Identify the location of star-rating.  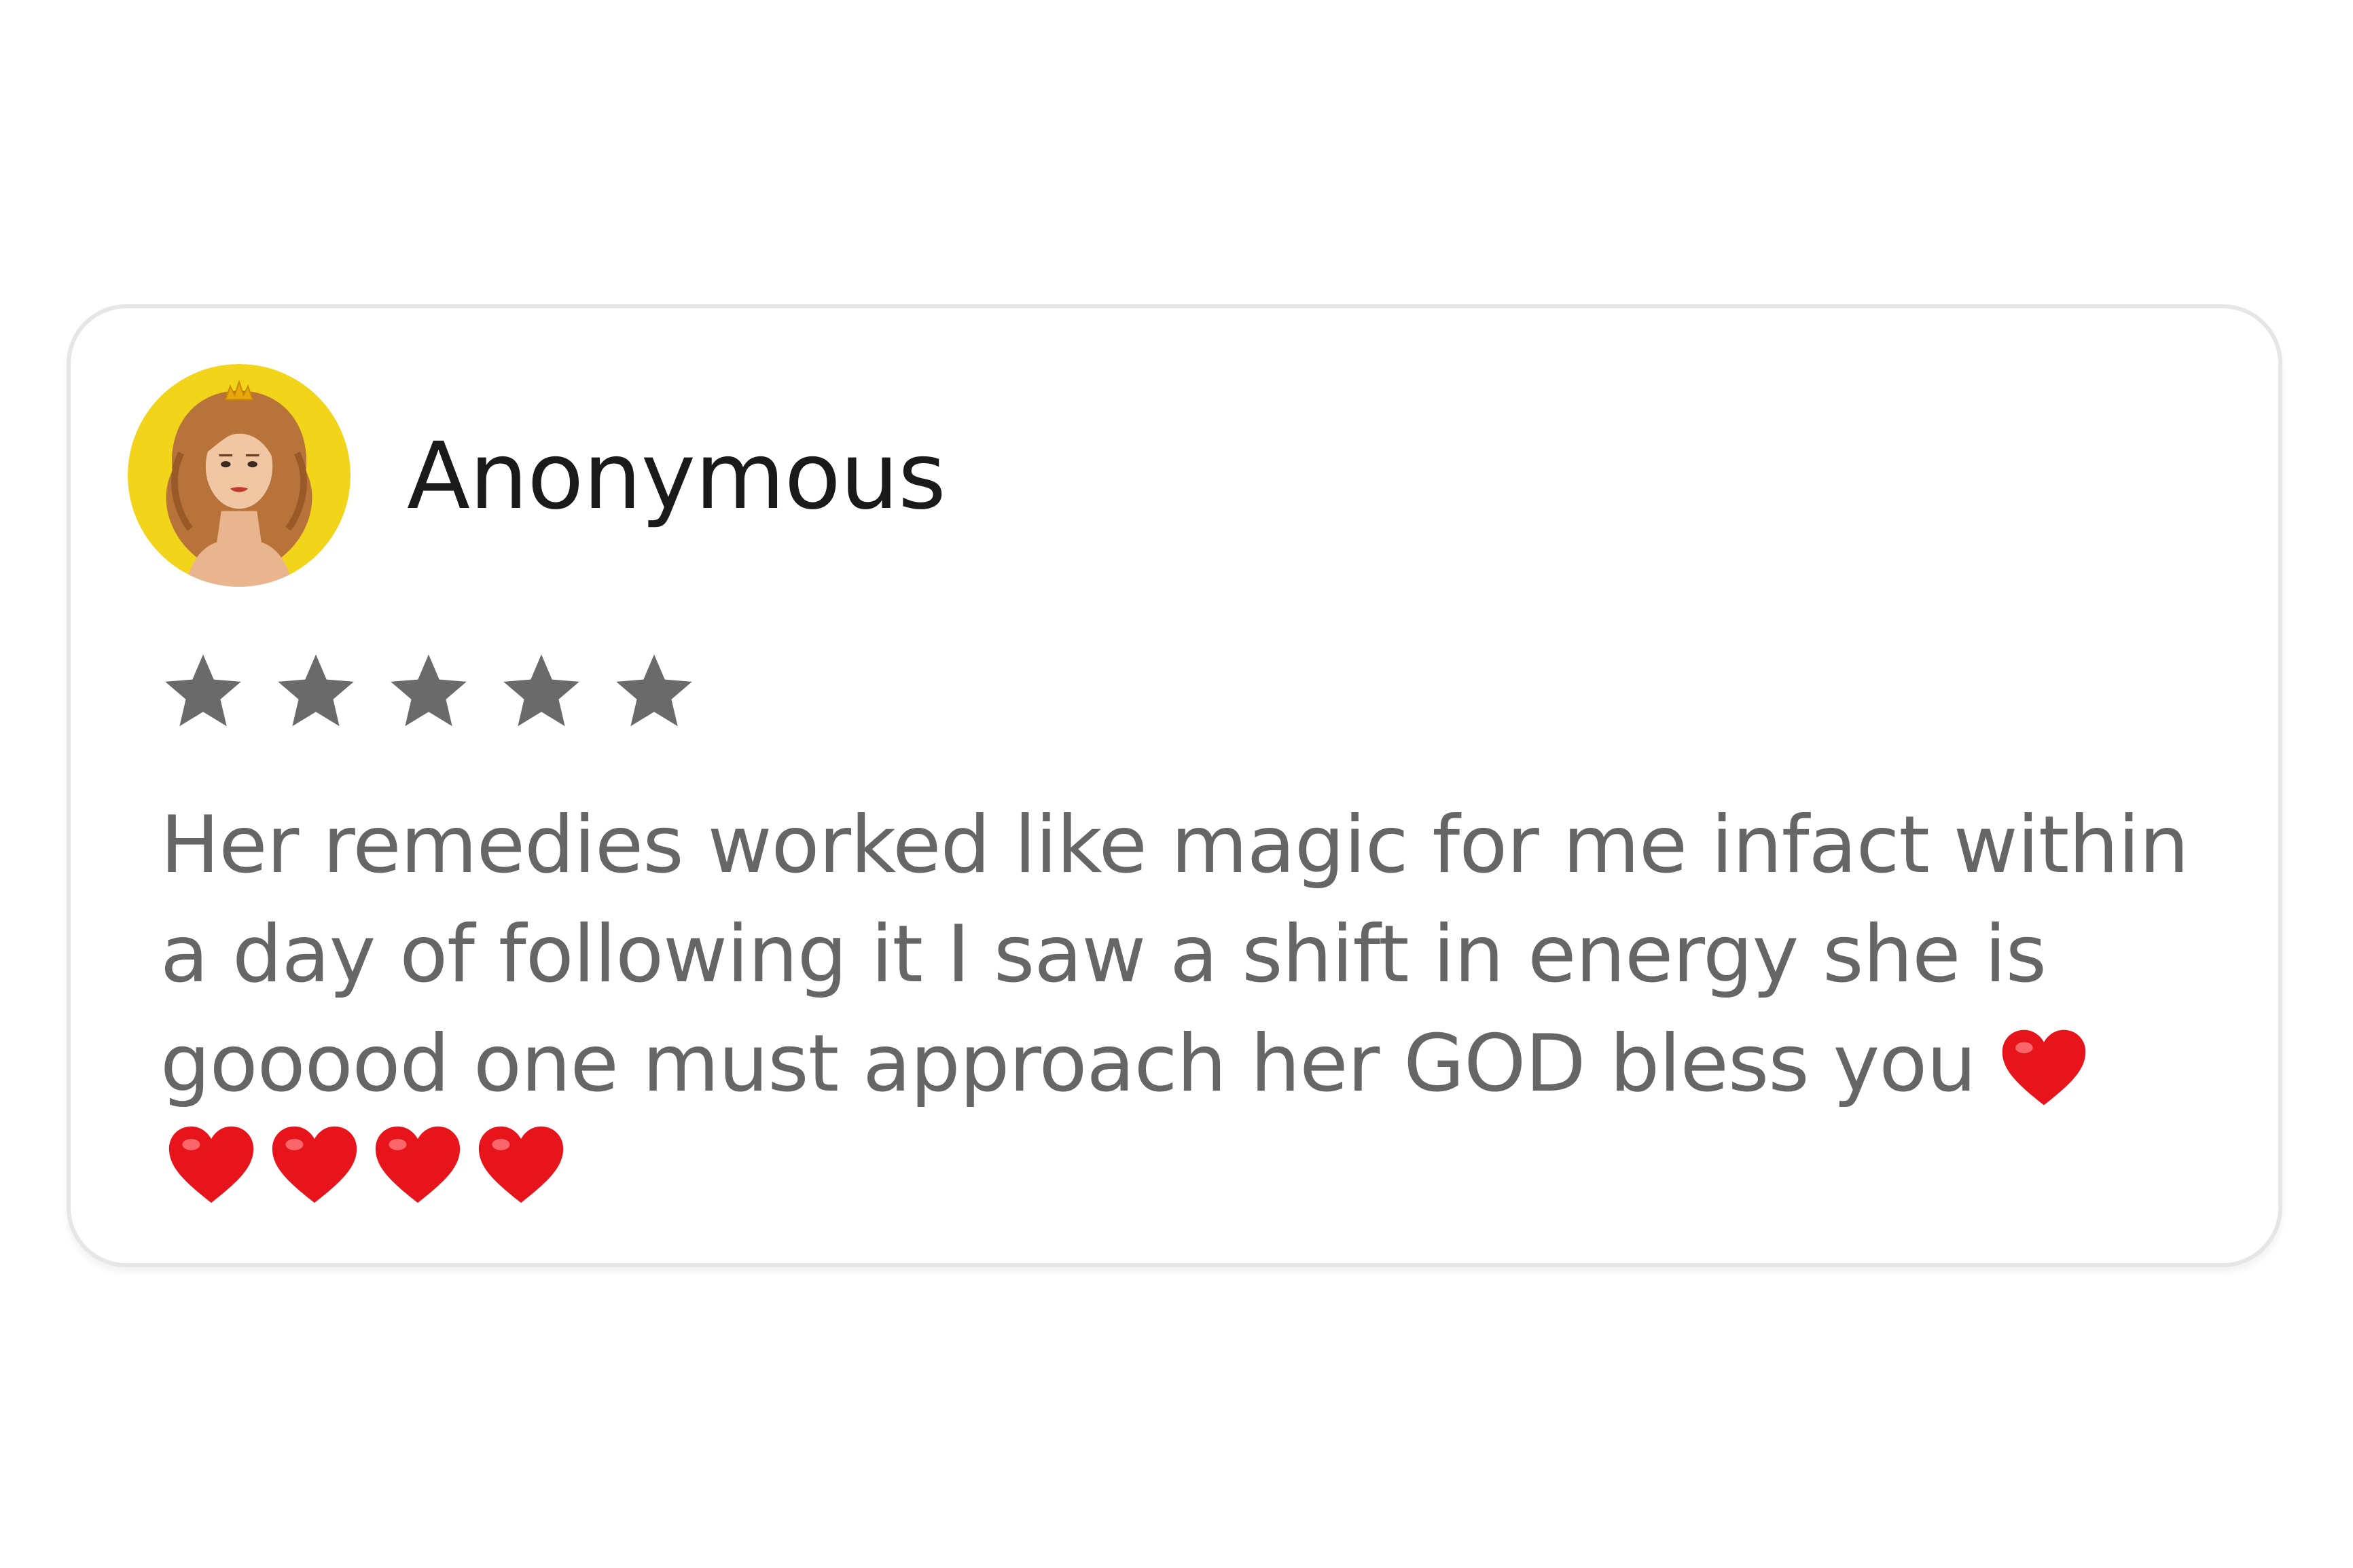
(428, 692).